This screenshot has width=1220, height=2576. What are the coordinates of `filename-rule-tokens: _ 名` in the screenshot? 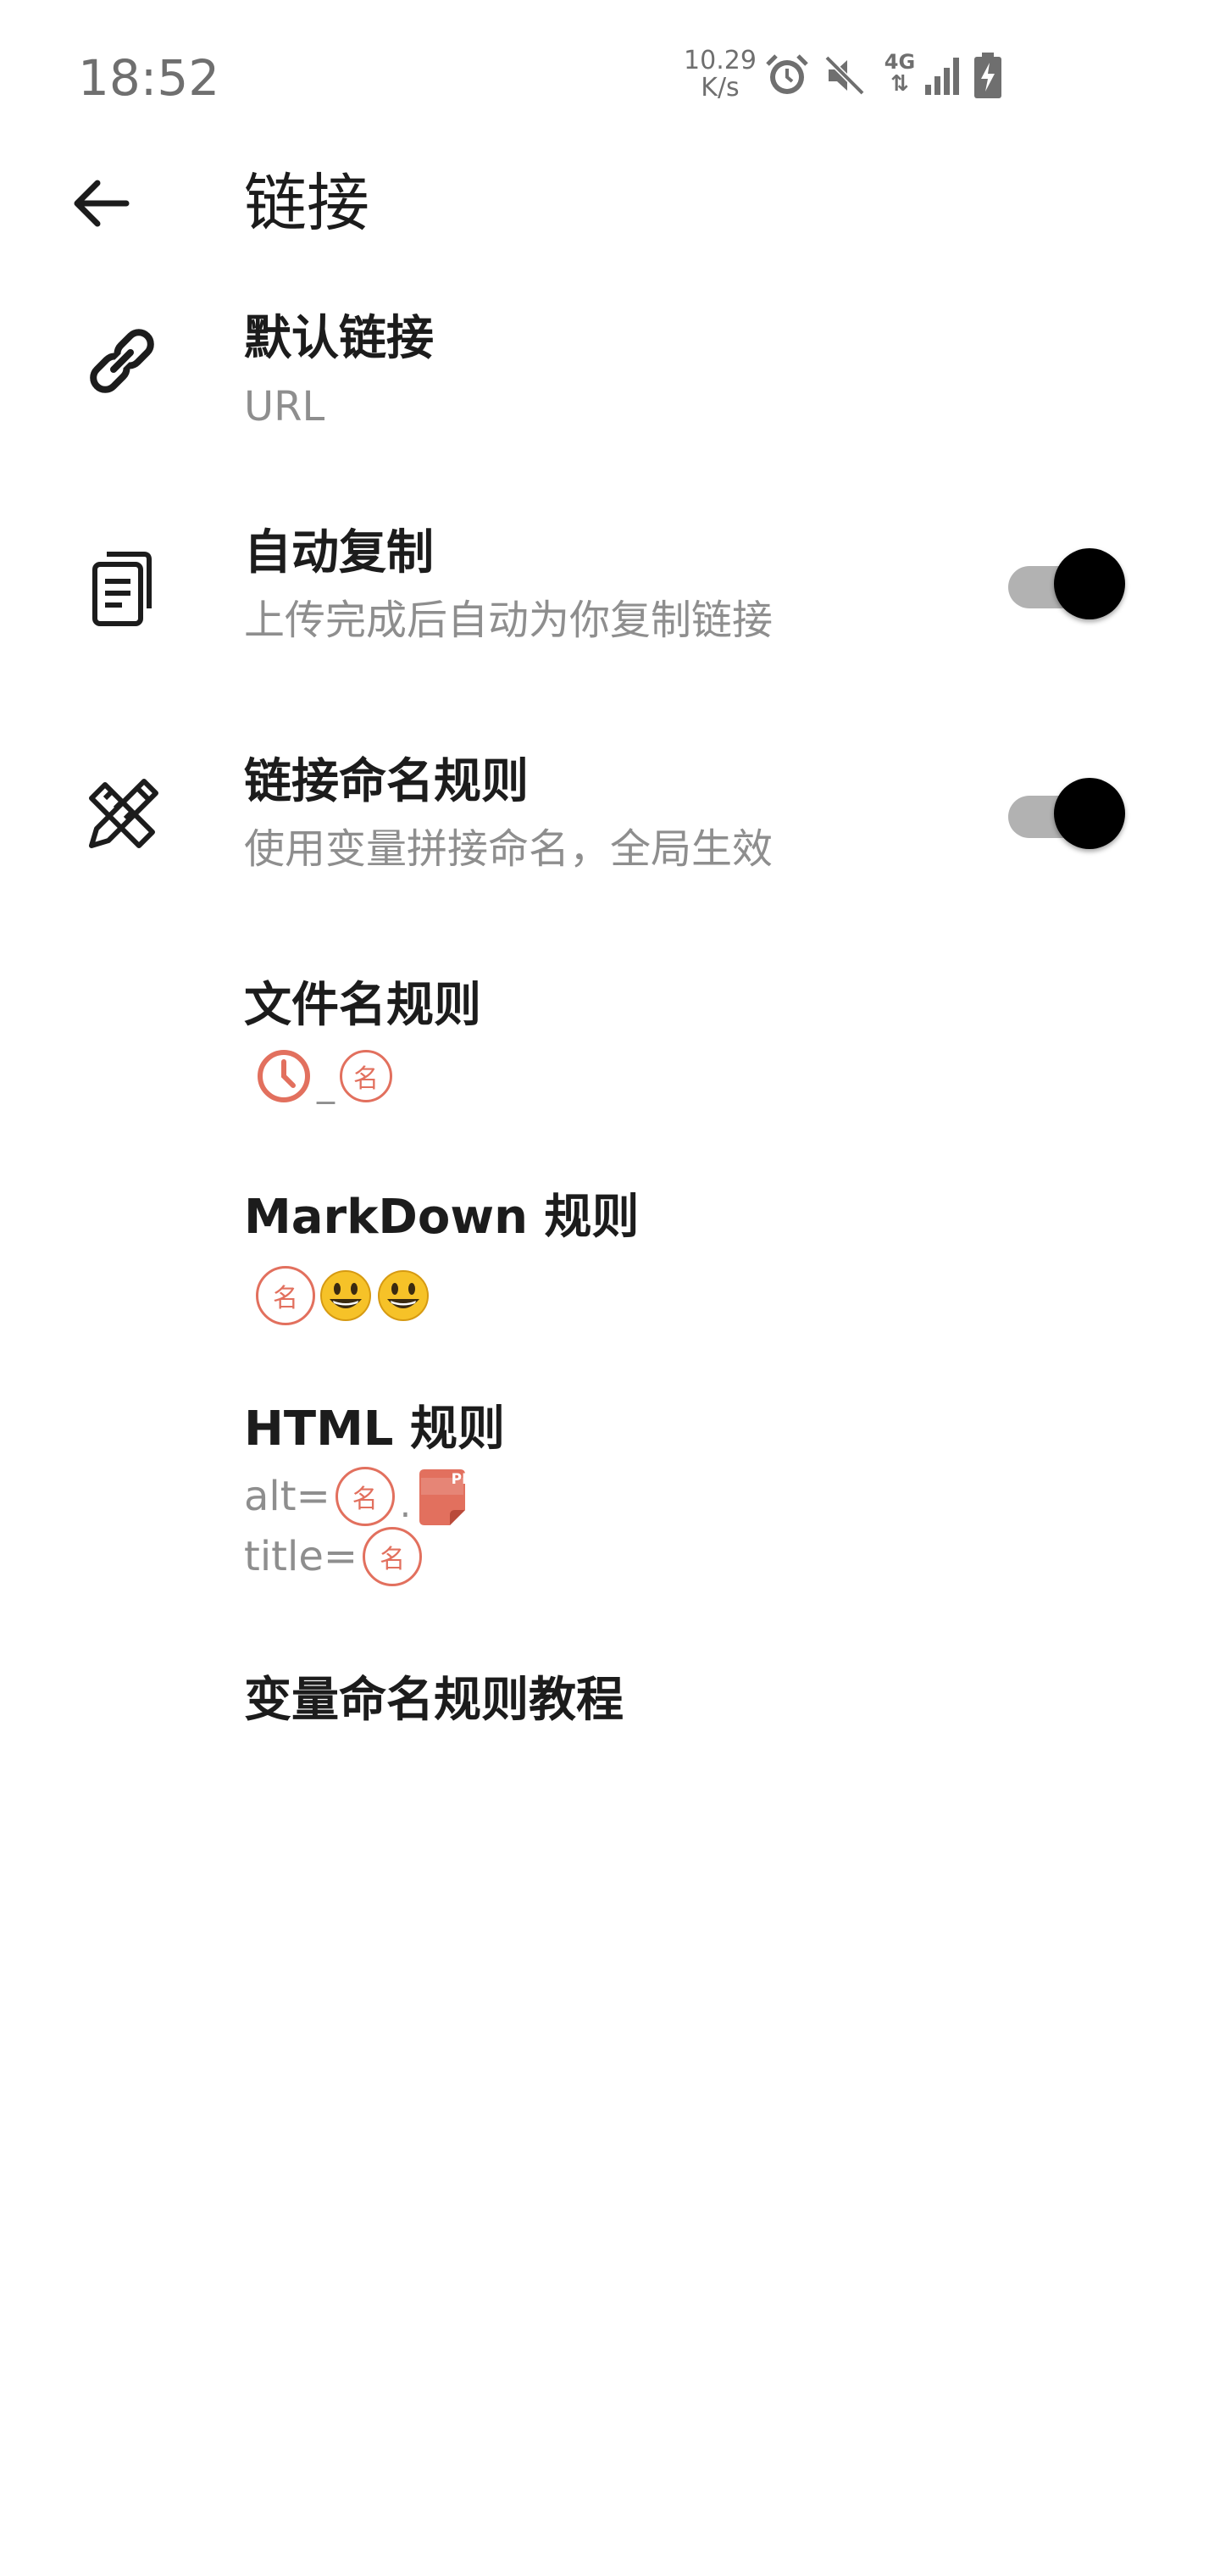 It's located at (324, 1075).